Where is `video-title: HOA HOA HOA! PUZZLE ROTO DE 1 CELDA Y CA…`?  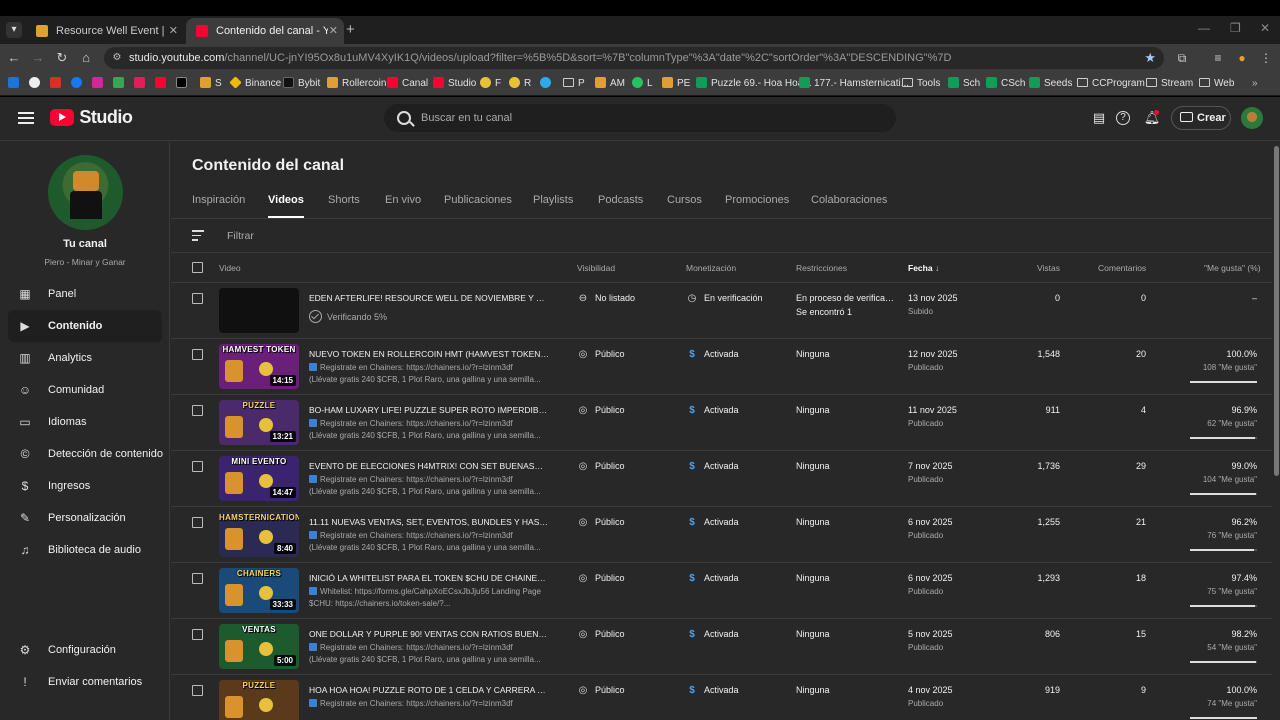 video-title: HOA HOA HOA! PUZZLE ROTO DE 1 CELDA Y CA… is located at coordinates (429, 690).